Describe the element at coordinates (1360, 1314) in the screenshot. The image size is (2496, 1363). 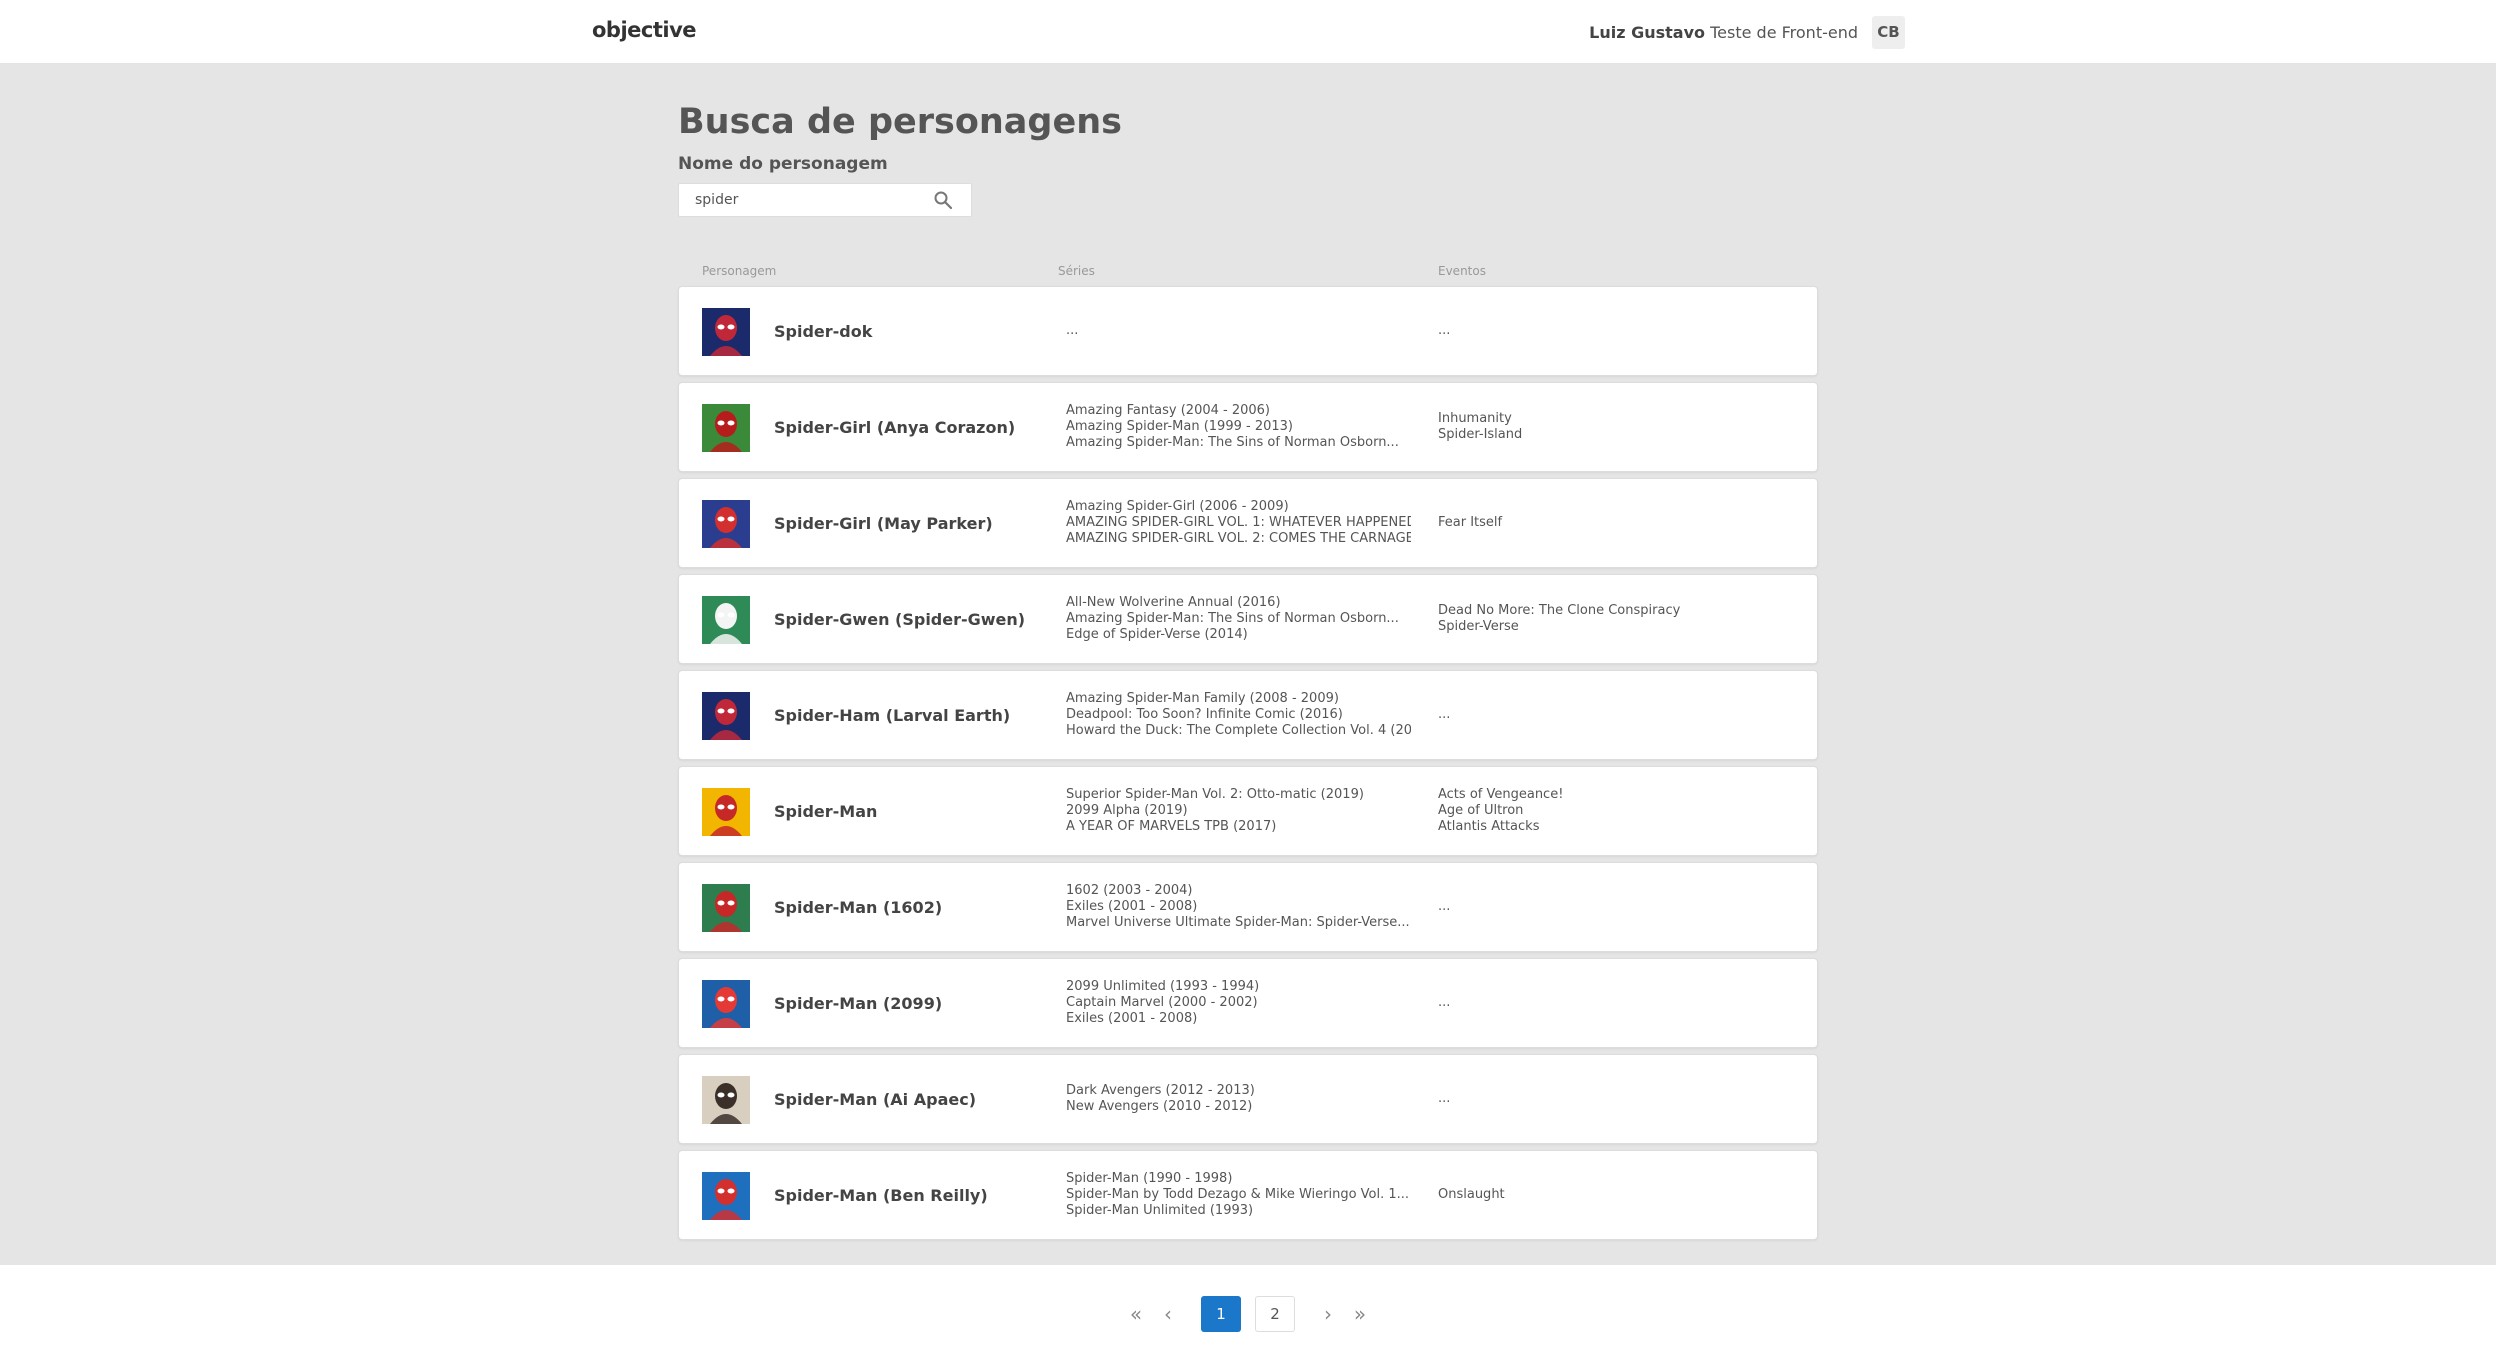
I see `last-page-button: »` at that location.